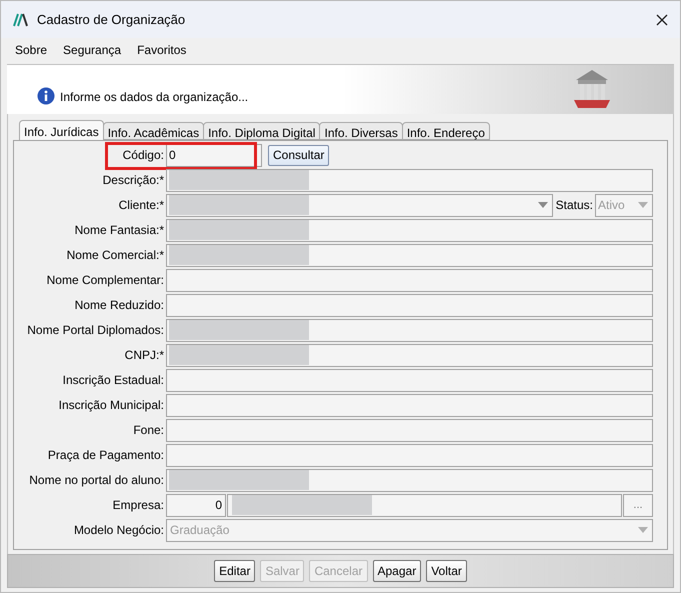  I want to click on field-label: Nome Comercial:*, so click(115, 255).